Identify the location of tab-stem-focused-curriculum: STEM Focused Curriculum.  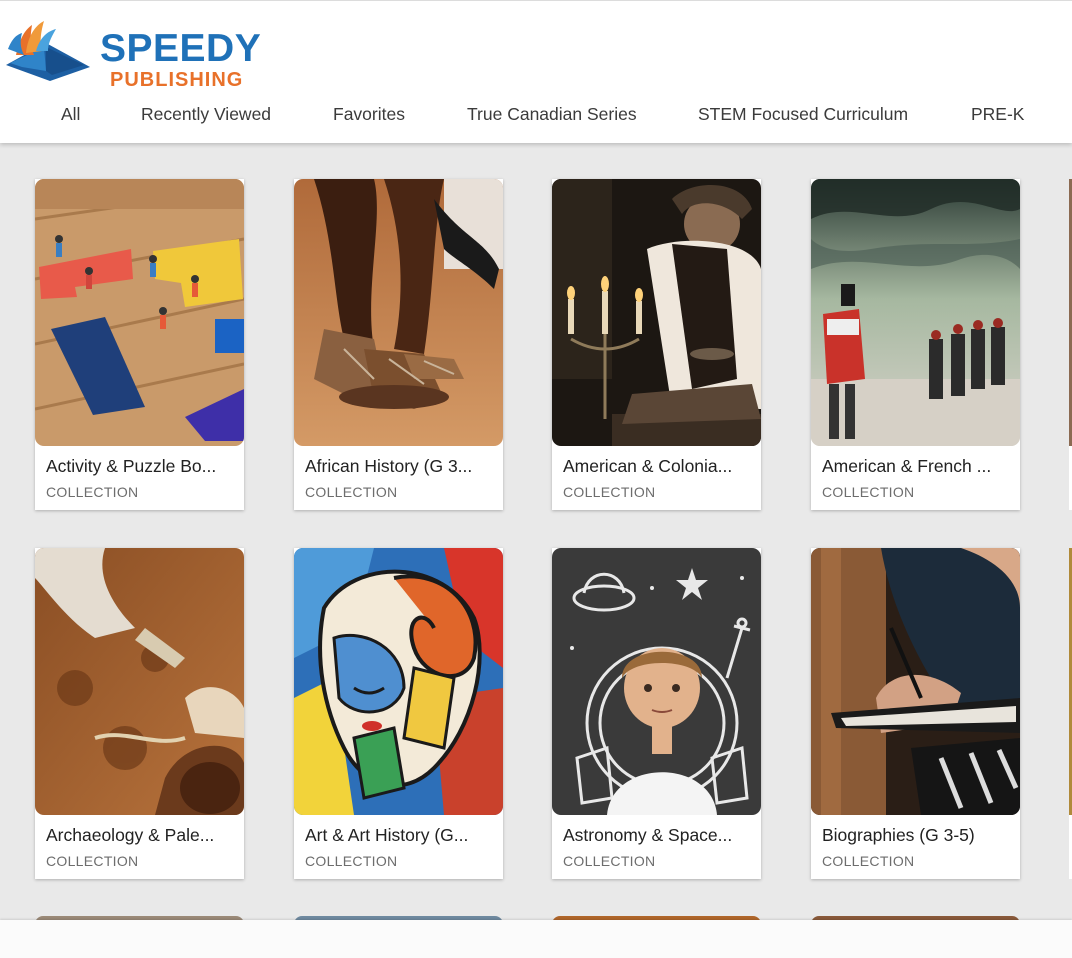
(803, 114).